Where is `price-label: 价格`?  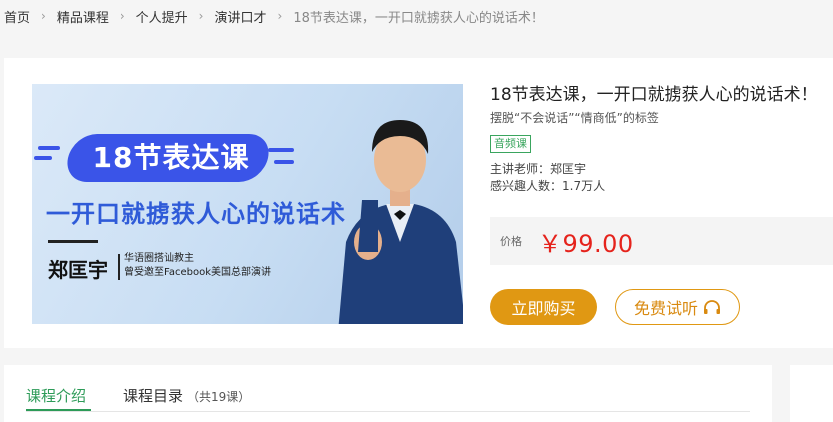
price-label: 价格 is located at coordinates (511, 241).